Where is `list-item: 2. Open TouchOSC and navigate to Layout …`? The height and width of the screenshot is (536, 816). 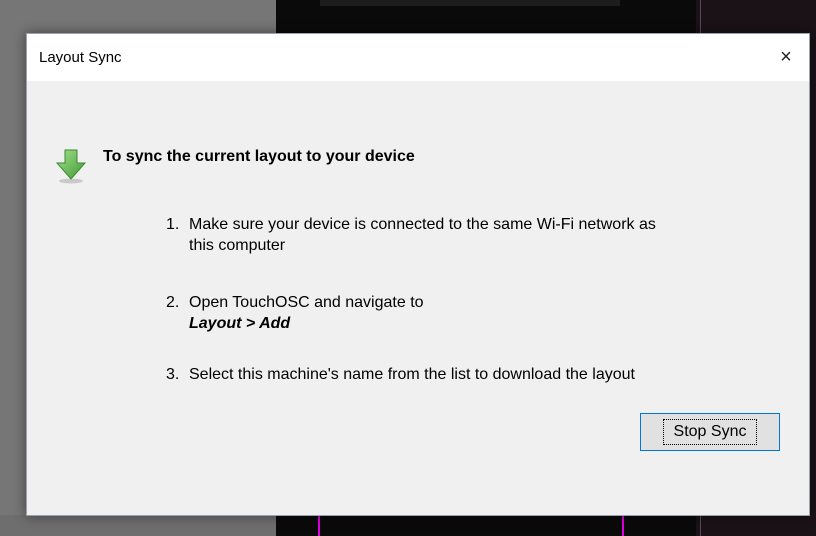
list-item: 2. Open TouchOSC and navigate to Layout … is located at coordinates (295, 313).